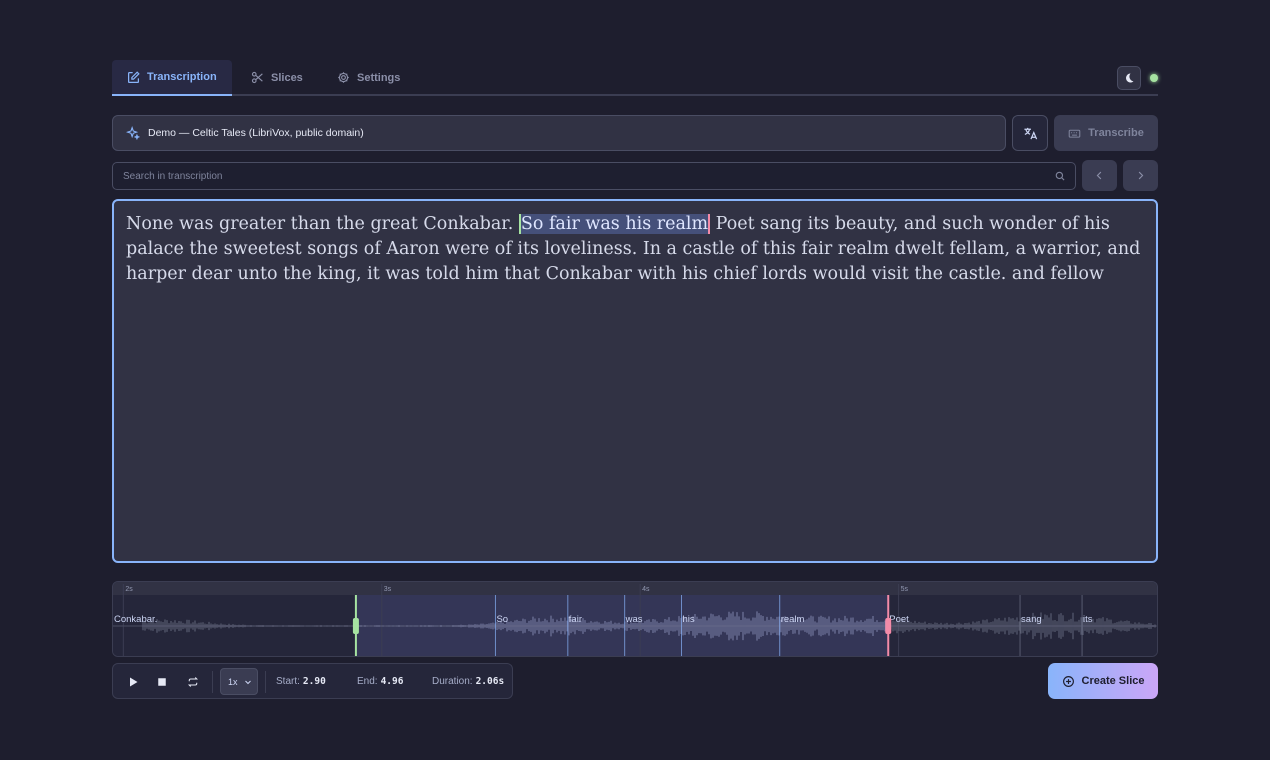 This screenshot has width=1270, height=760. I want to click on play-button, so click(133, 682).